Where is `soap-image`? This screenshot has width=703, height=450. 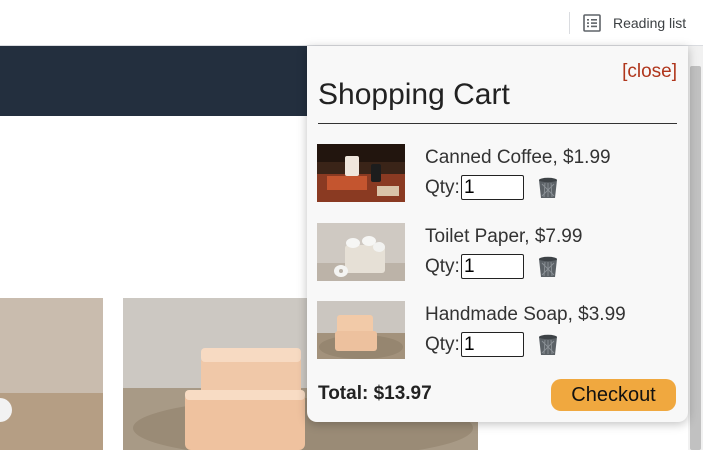 soap-image is located at coordinates (361, 330).